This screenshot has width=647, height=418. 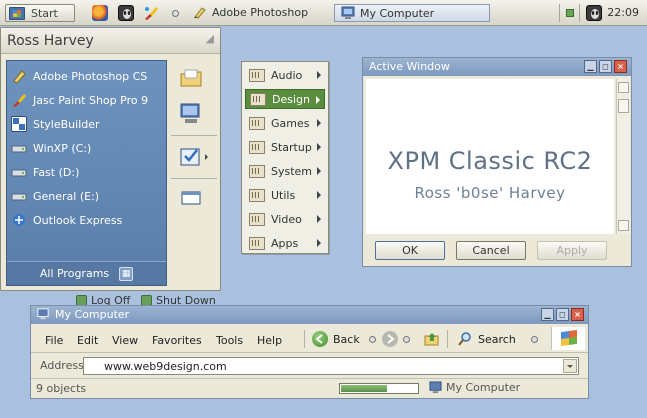 I want to click on program-photoshop: Adobe Photoshop CS, so click(x=87, y=76).